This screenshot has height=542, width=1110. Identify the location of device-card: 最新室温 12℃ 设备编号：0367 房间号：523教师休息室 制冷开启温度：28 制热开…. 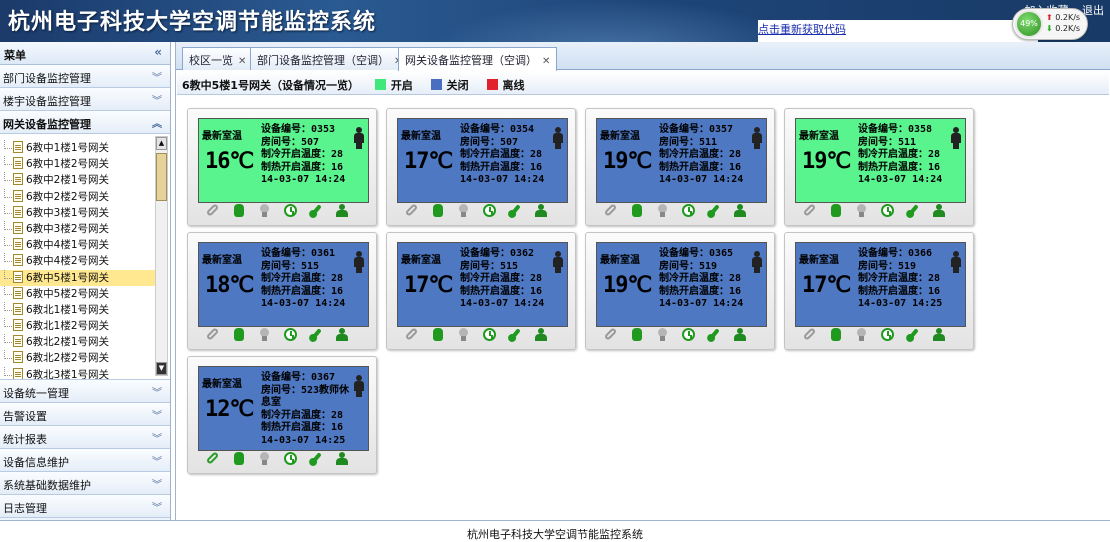
(282, 415).